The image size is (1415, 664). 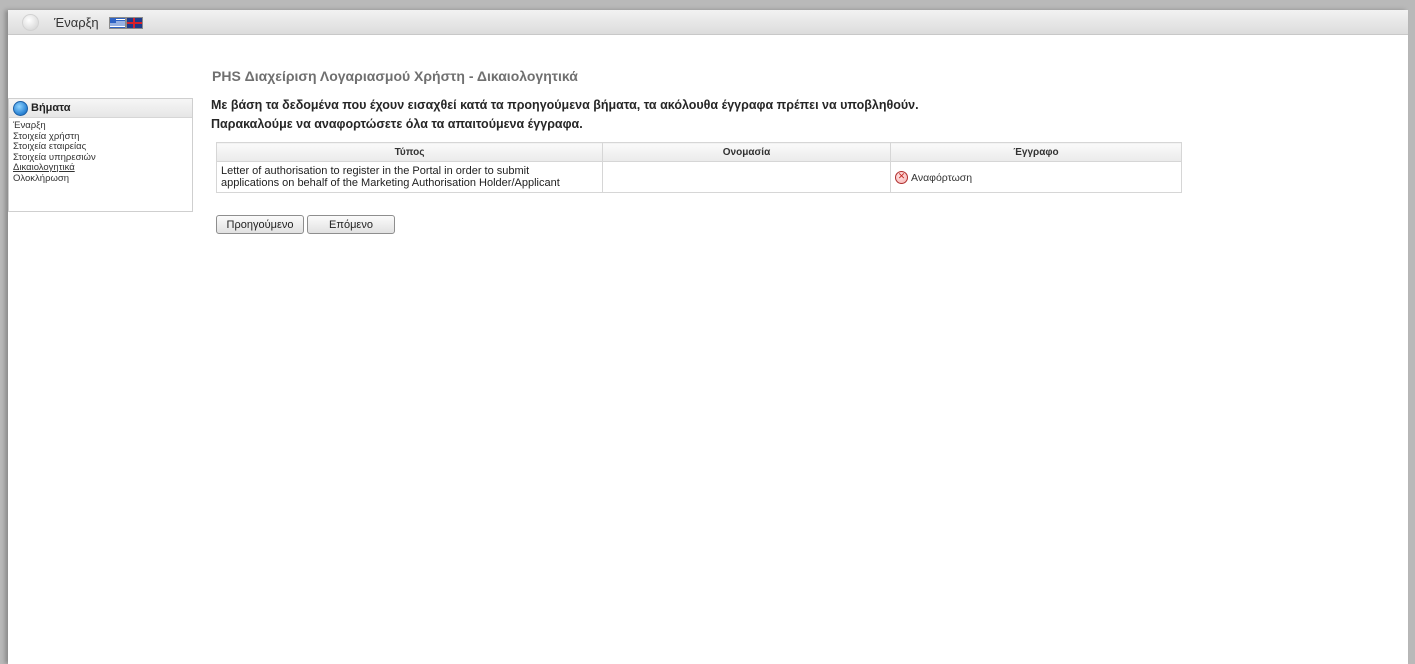 What do you see at coordinates (76, 22) in the screenshot?
I see `home-link: Έναρξη` at bounding box center [76, 22].